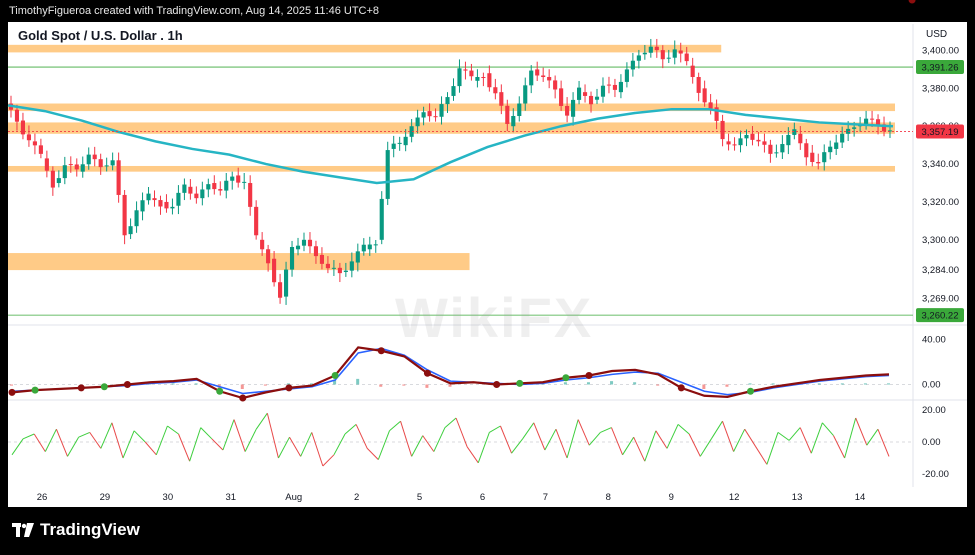 This screenshot has width=975, height=555. I want to click on time-axis-label: 5, so click(419, 497).